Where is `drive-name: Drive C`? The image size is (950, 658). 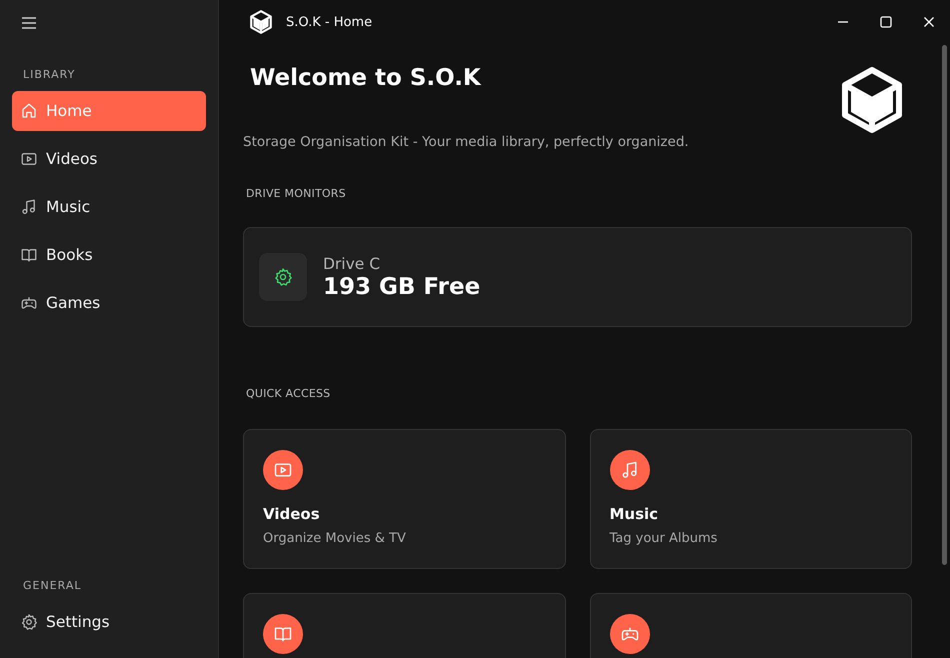 drive-name: Drive C is located at coordinates (352, 263).